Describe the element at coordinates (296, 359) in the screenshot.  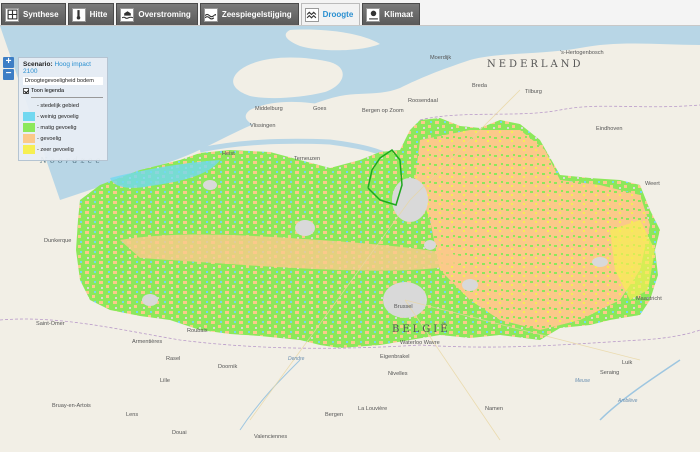
I see `river-label-dendre: Dendre` at that location.